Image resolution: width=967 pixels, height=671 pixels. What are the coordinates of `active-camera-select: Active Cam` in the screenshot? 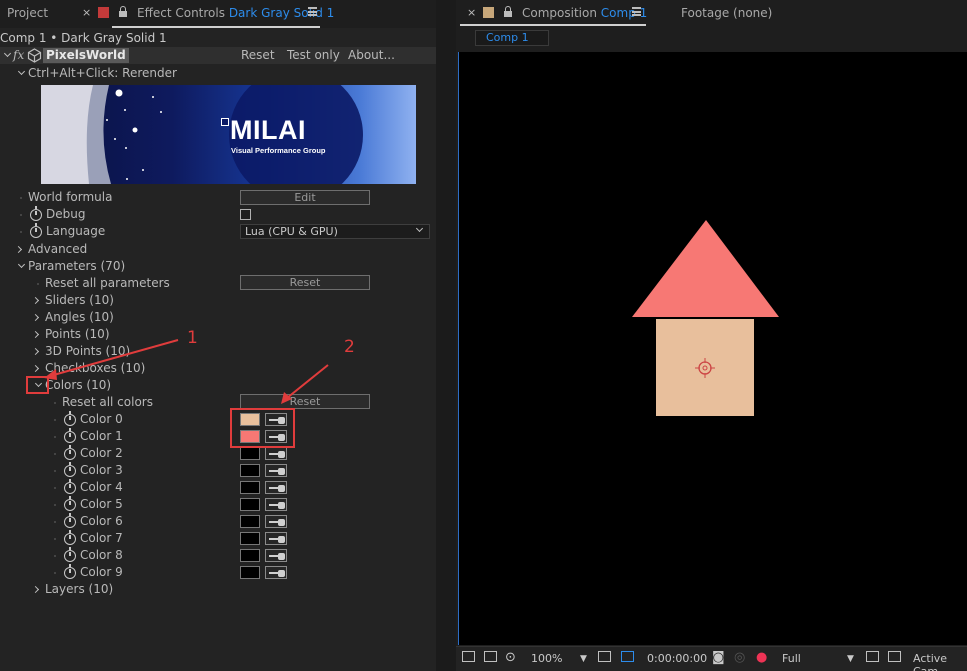 It's located at (940, 661).